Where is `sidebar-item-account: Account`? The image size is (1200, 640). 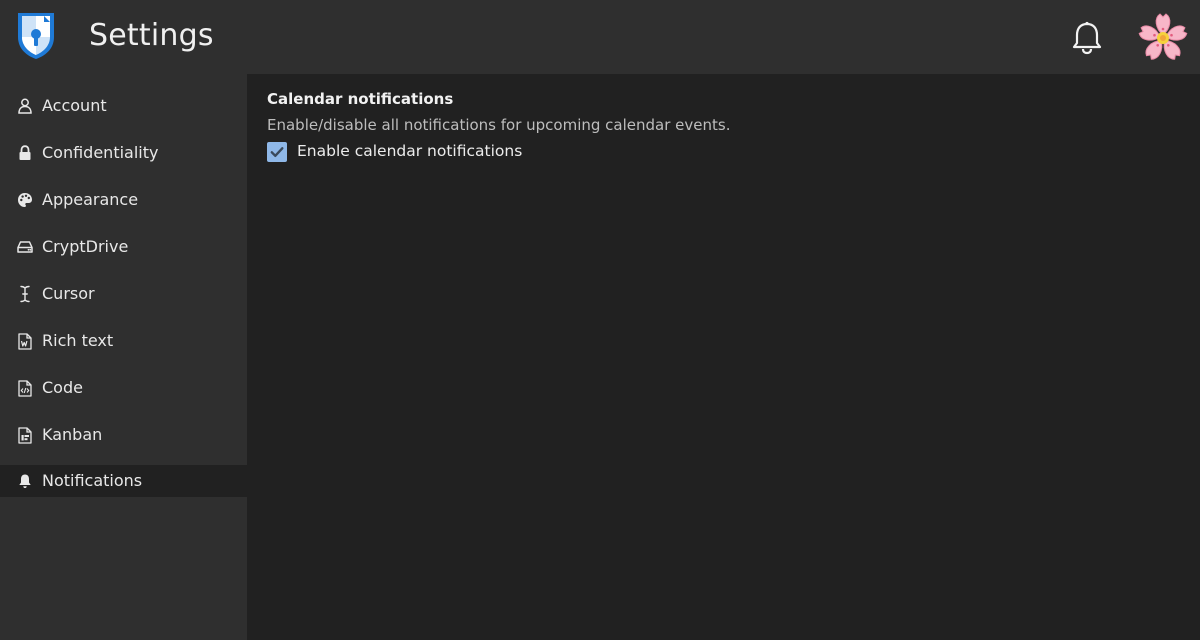
sidebar-item-account: Account is located at coordinates (123, 106).